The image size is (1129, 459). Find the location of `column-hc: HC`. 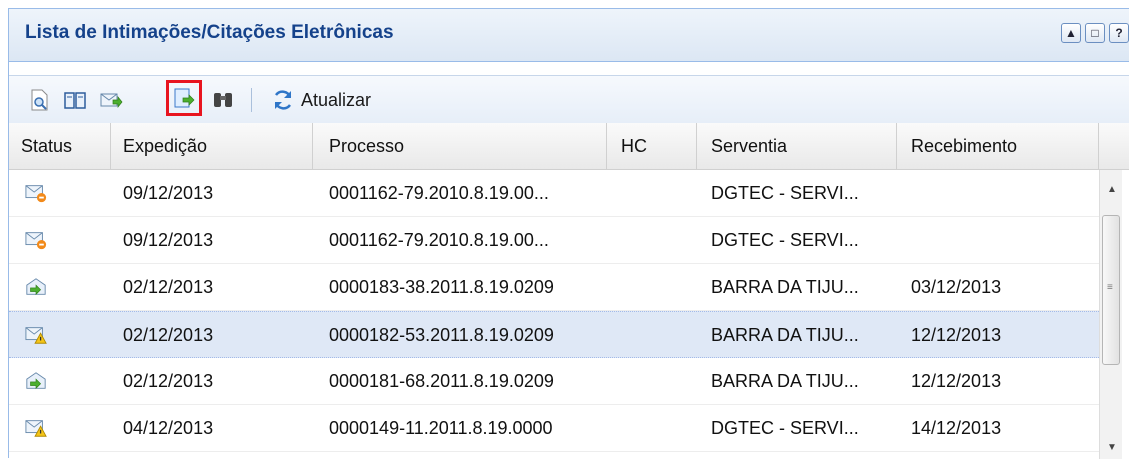

column-hc: HC is located at coordinates (652, 146).